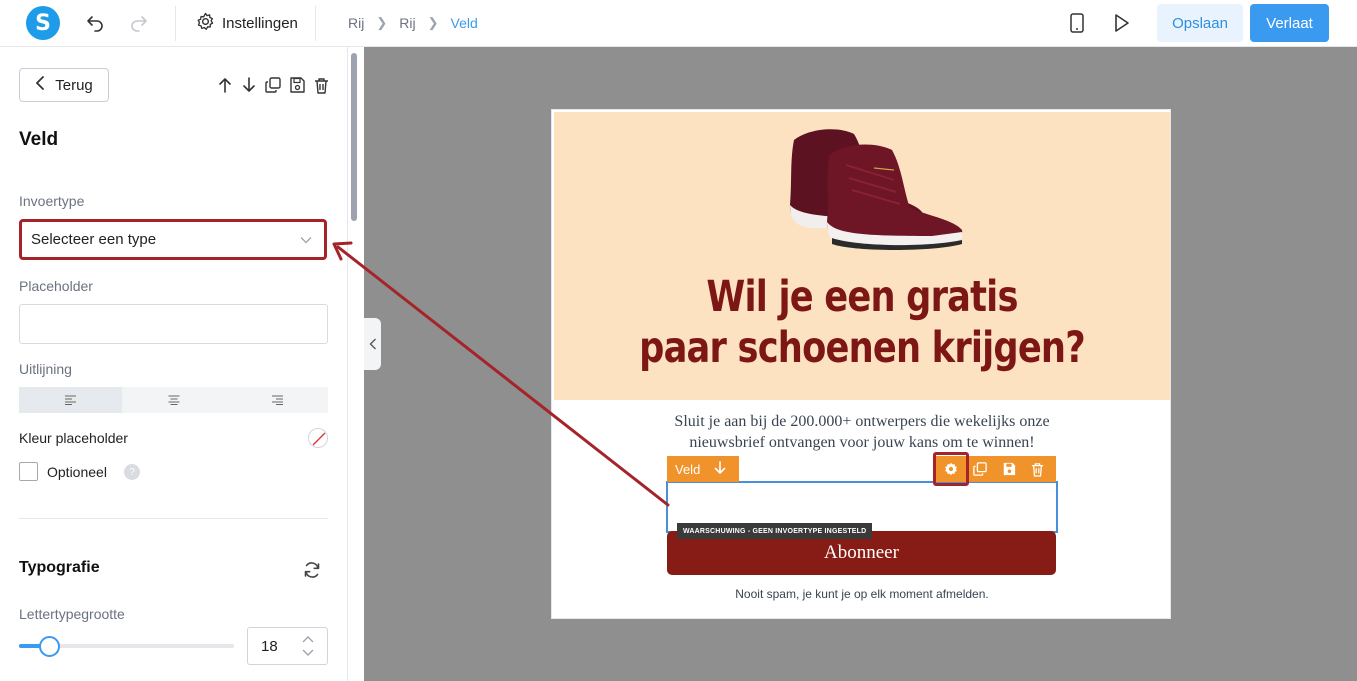  I want to click on panel-title: Veld, so click(39, 139).